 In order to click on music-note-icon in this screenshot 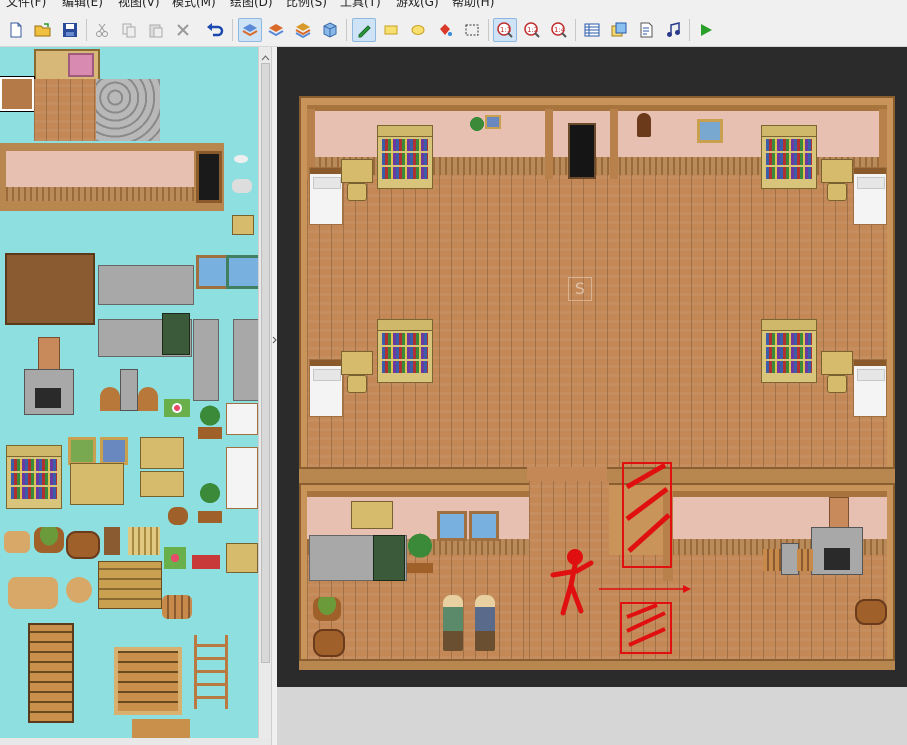, I will do `click(673, 29)`.